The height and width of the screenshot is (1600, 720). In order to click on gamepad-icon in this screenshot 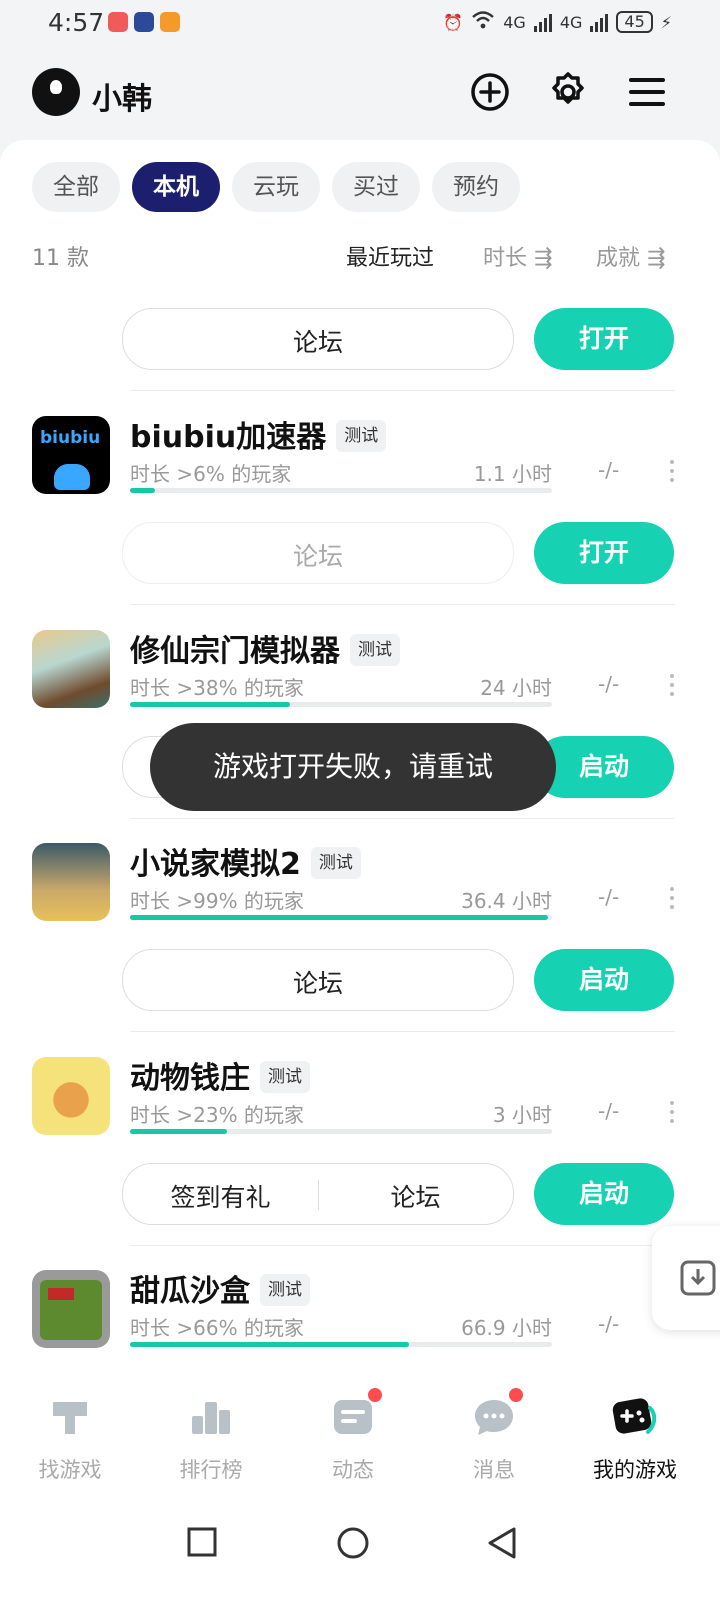, I will do `click(635, 1417)`.